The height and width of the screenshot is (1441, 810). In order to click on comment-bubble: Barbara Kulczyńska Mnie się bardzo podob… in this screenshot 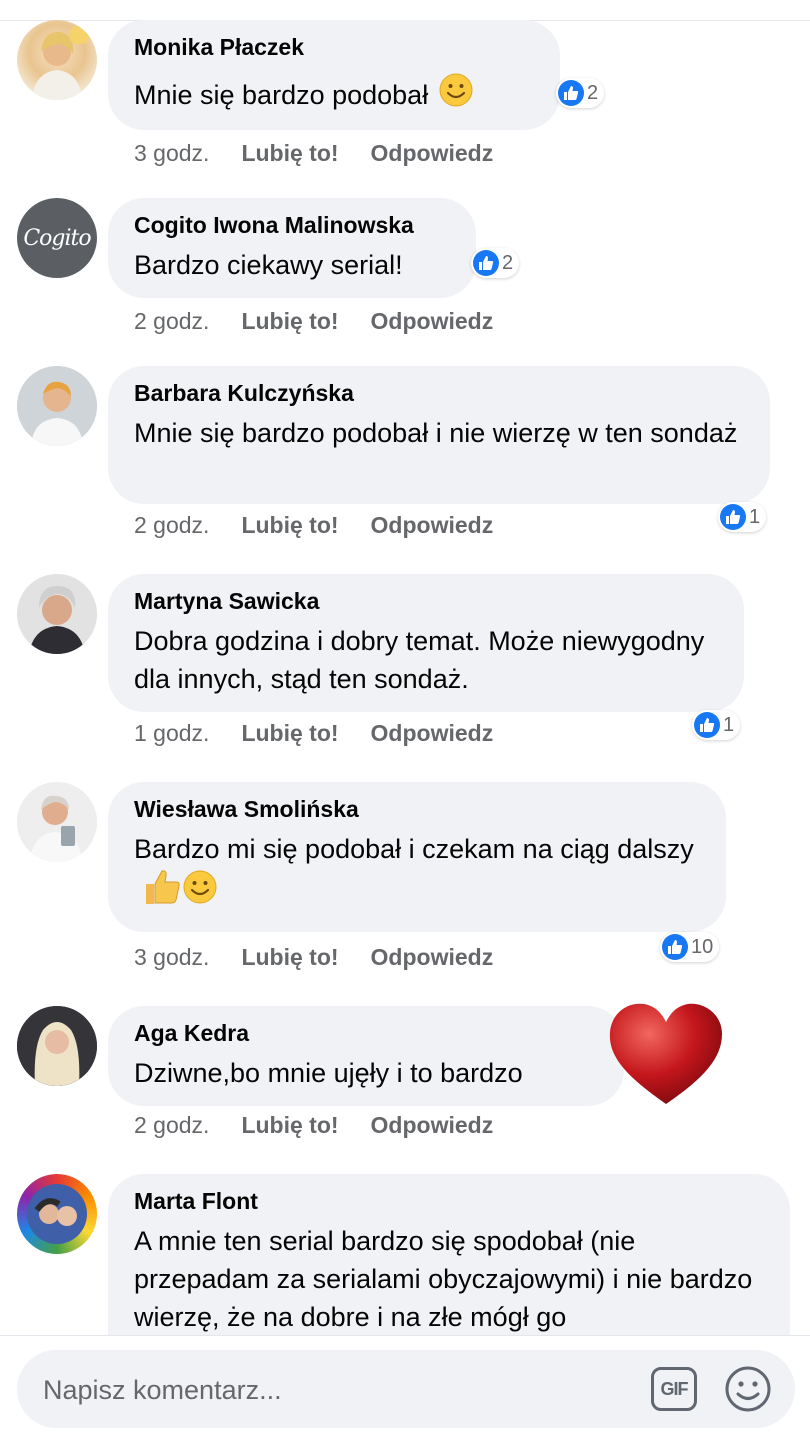, I will do `click(439, 435)`.